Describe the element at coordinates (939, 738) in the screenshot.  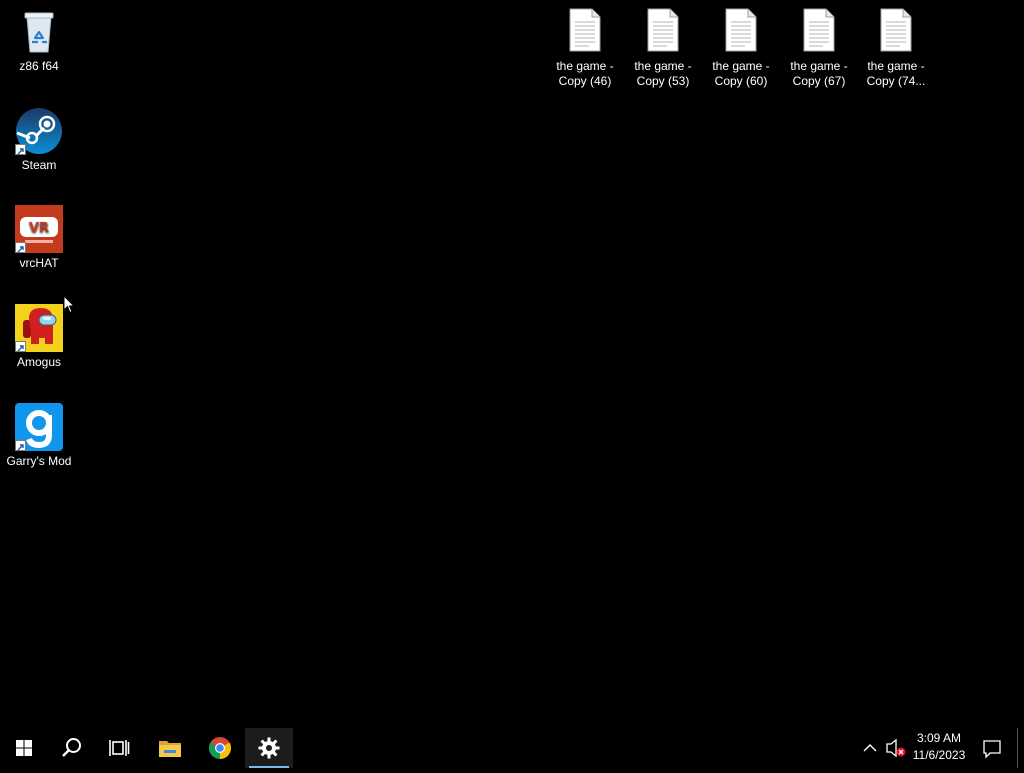
I see `clock-time: 3:09 AM` at that location.